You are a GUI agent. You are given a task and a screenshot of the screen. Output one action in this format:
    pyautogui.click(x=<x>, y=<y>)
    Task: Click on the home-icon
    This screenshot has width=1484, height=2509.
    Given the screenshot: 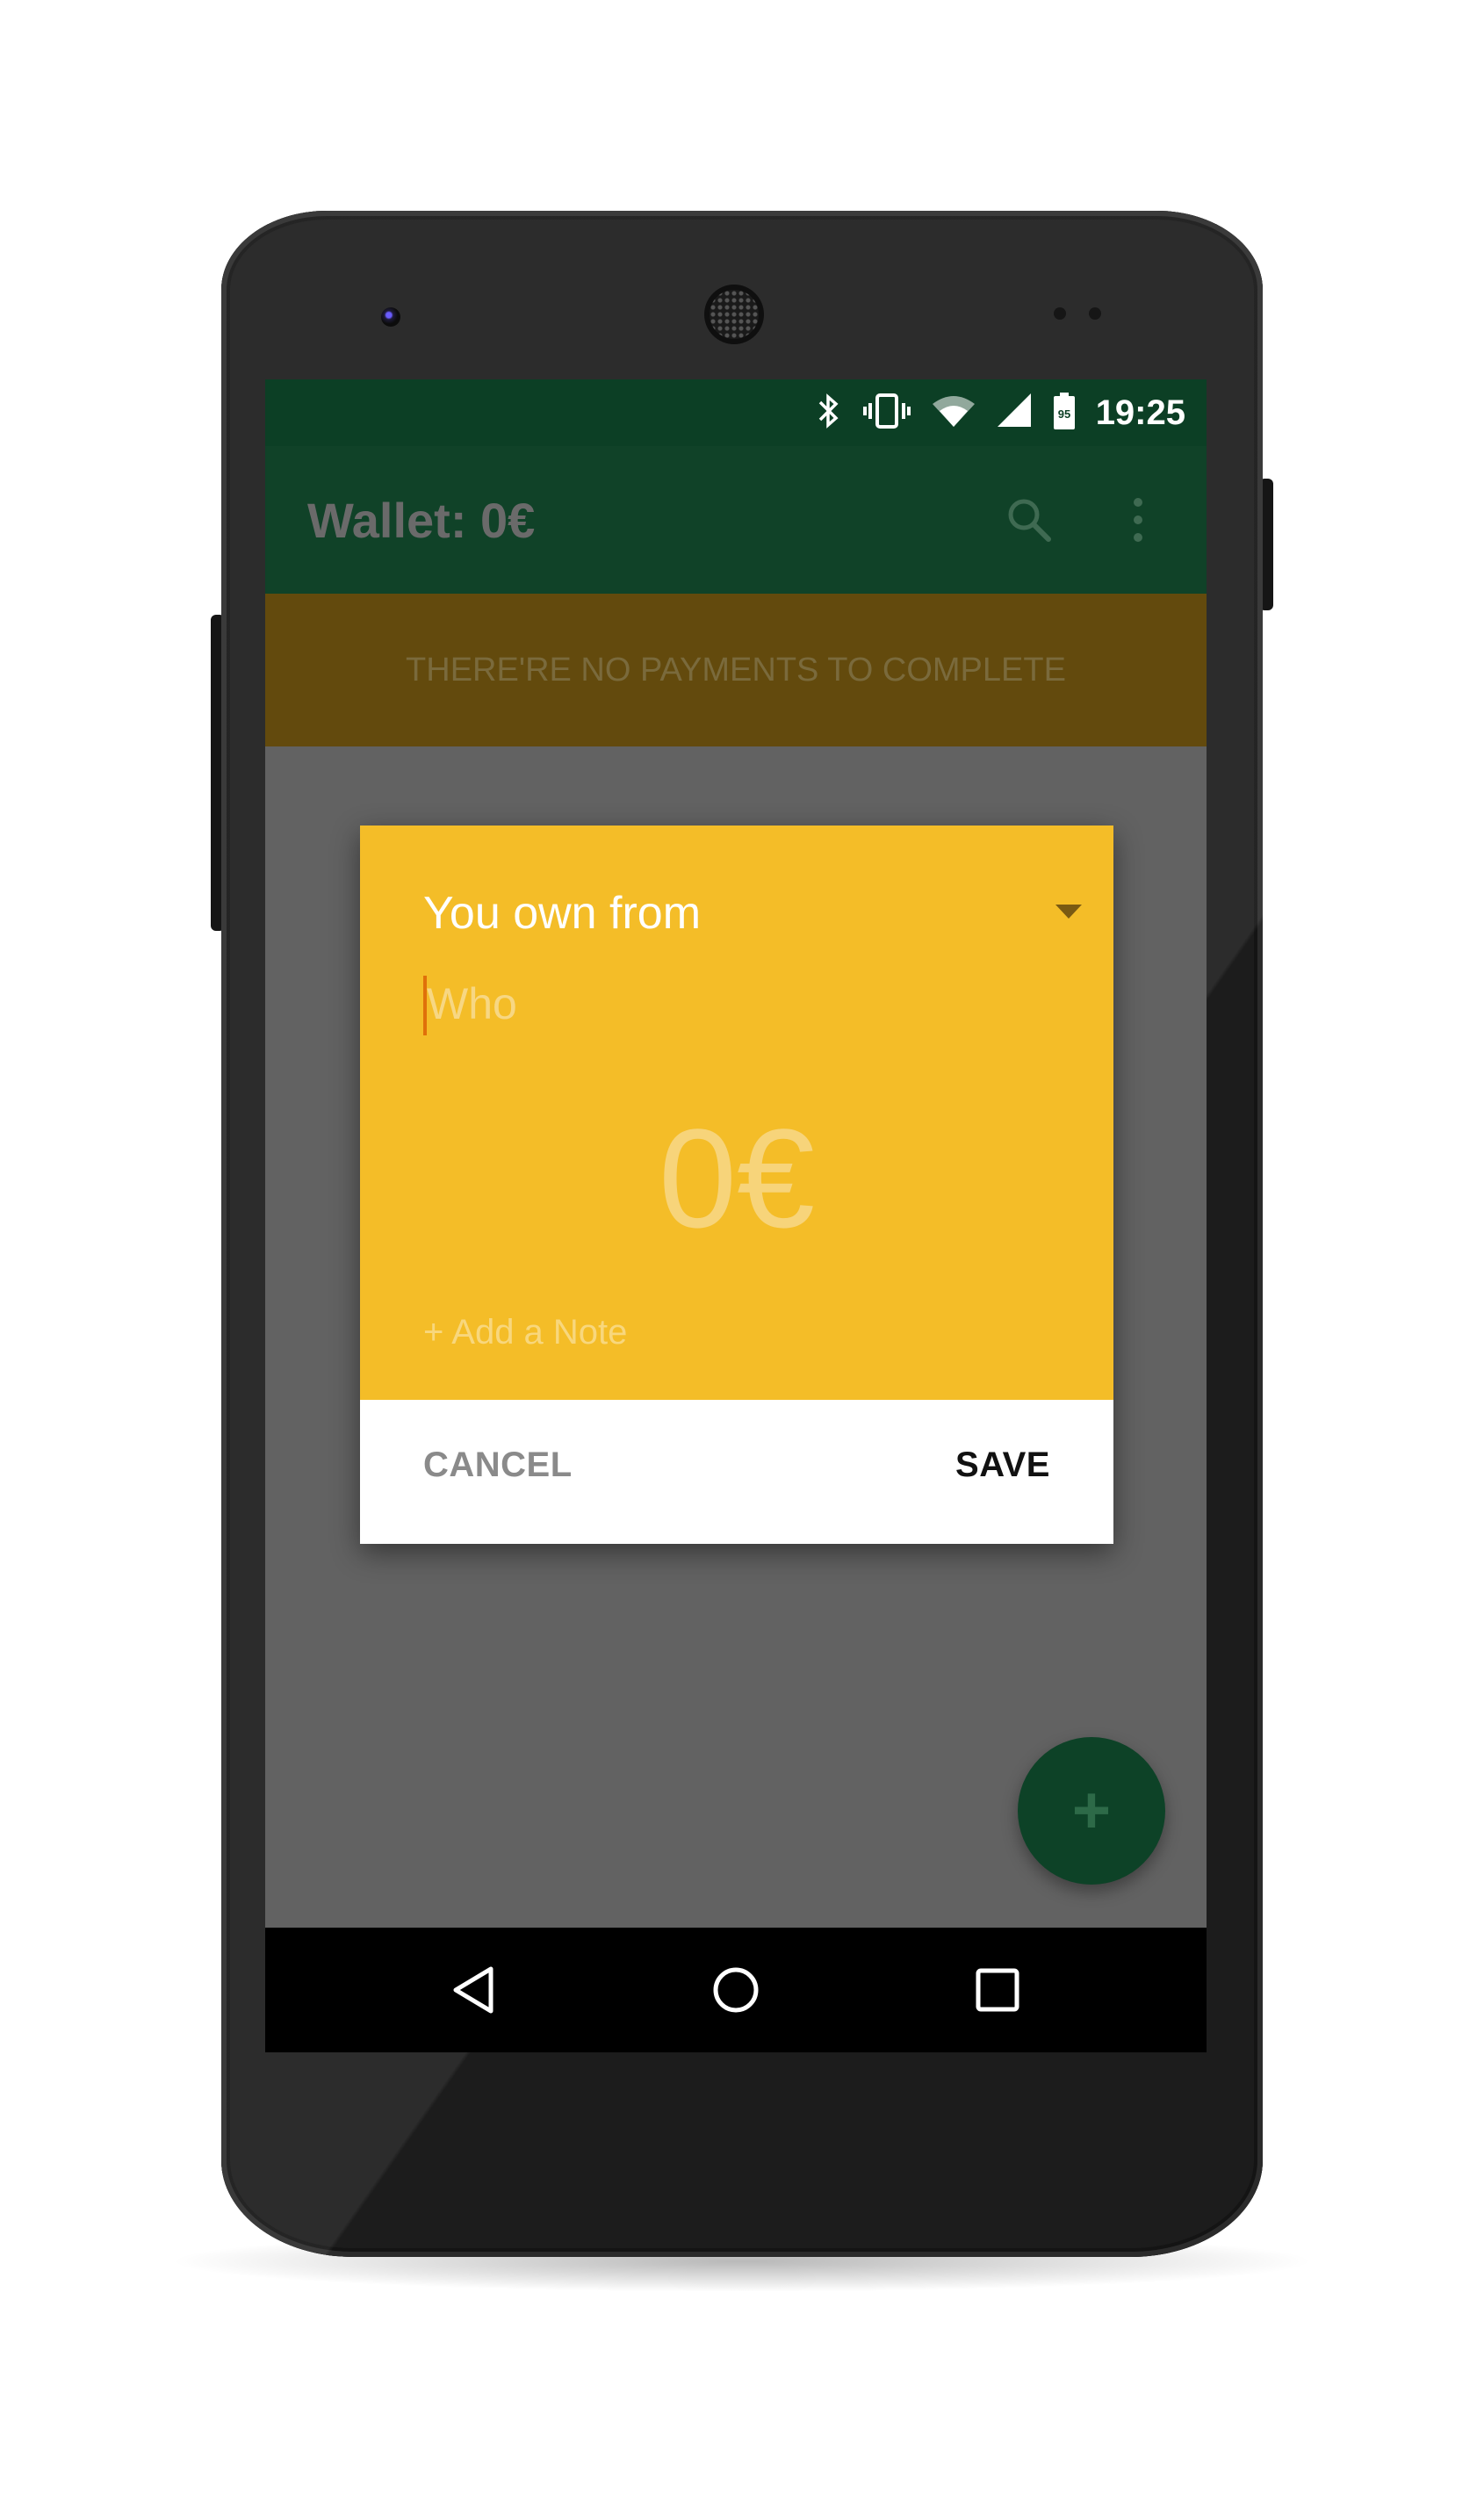 What is the action you would take?
    pyautogui.click(x=736, y=1990)
    